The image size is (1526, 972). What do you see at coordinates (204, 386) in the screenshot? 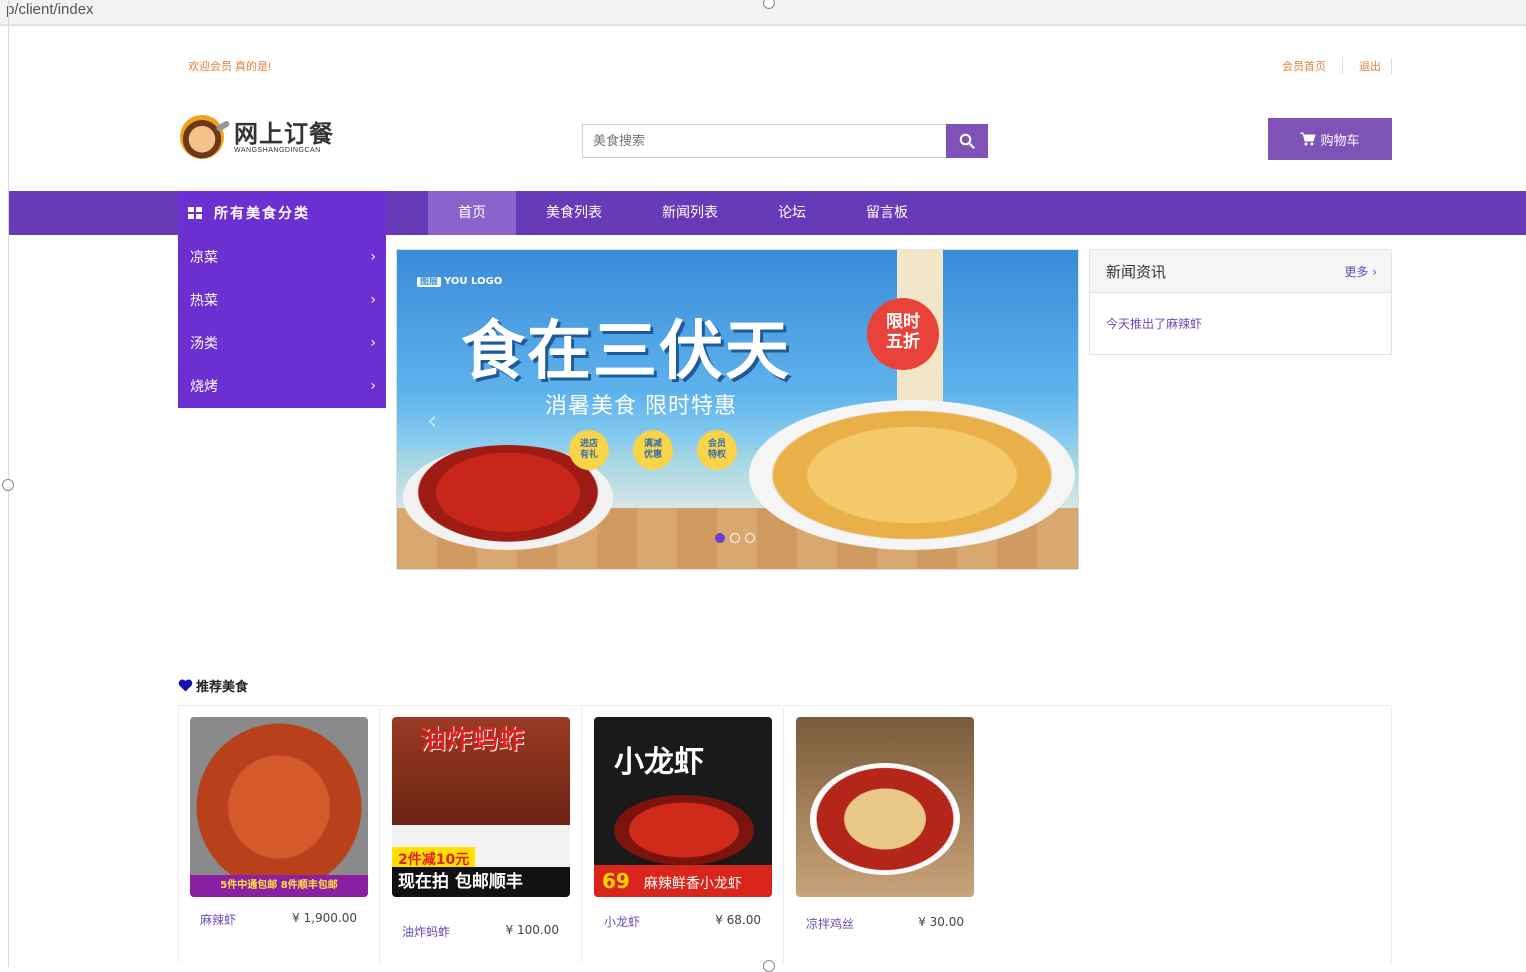
I see `category-label: 烧烤` at bounding box center [204, 386].